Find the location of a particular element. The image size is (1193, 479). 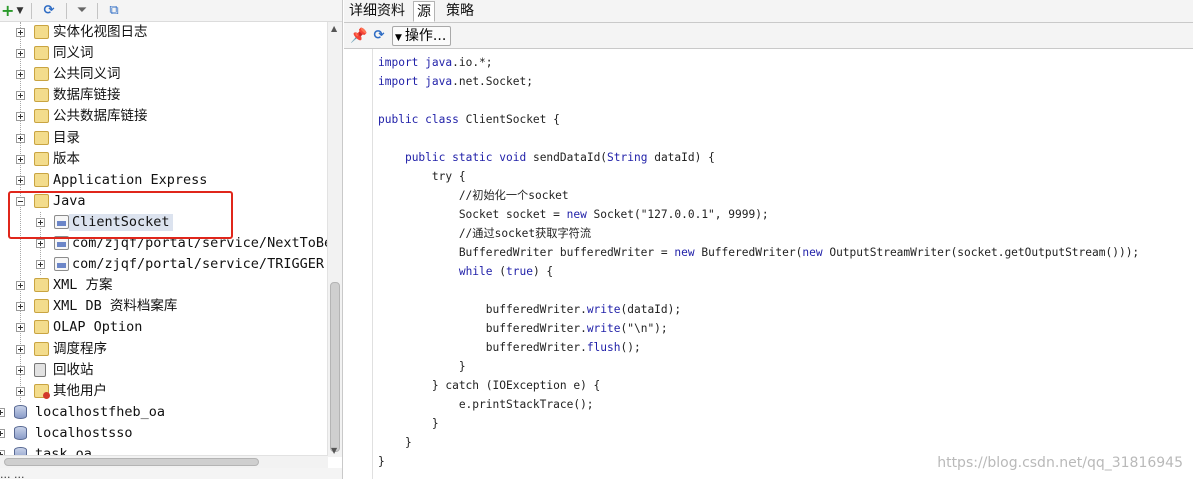

chevron-down-icon: ▼ is located at coordinates (398, 38).